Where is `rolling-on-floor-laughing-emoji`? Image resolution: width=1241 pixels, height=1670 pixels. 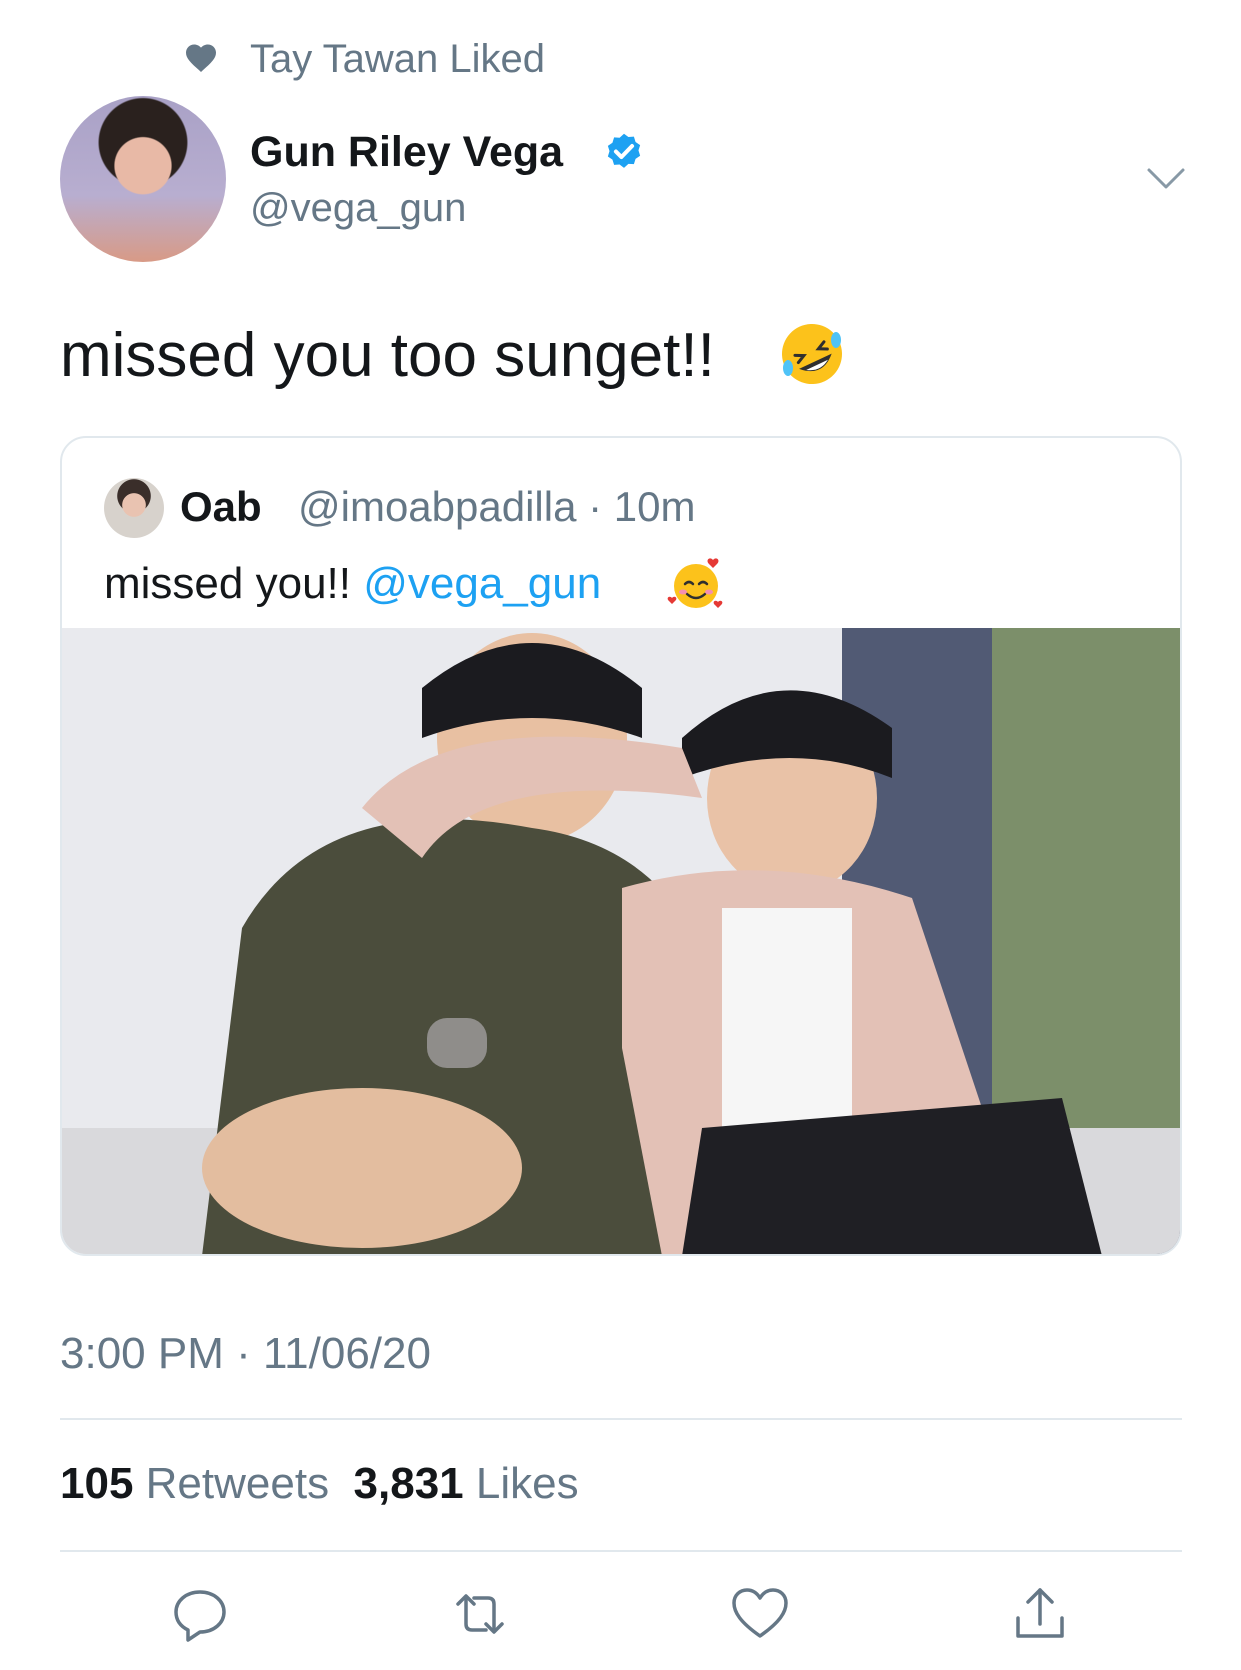
rolling-on-floor-laughing-emoji is located at coordinates (812, 354).